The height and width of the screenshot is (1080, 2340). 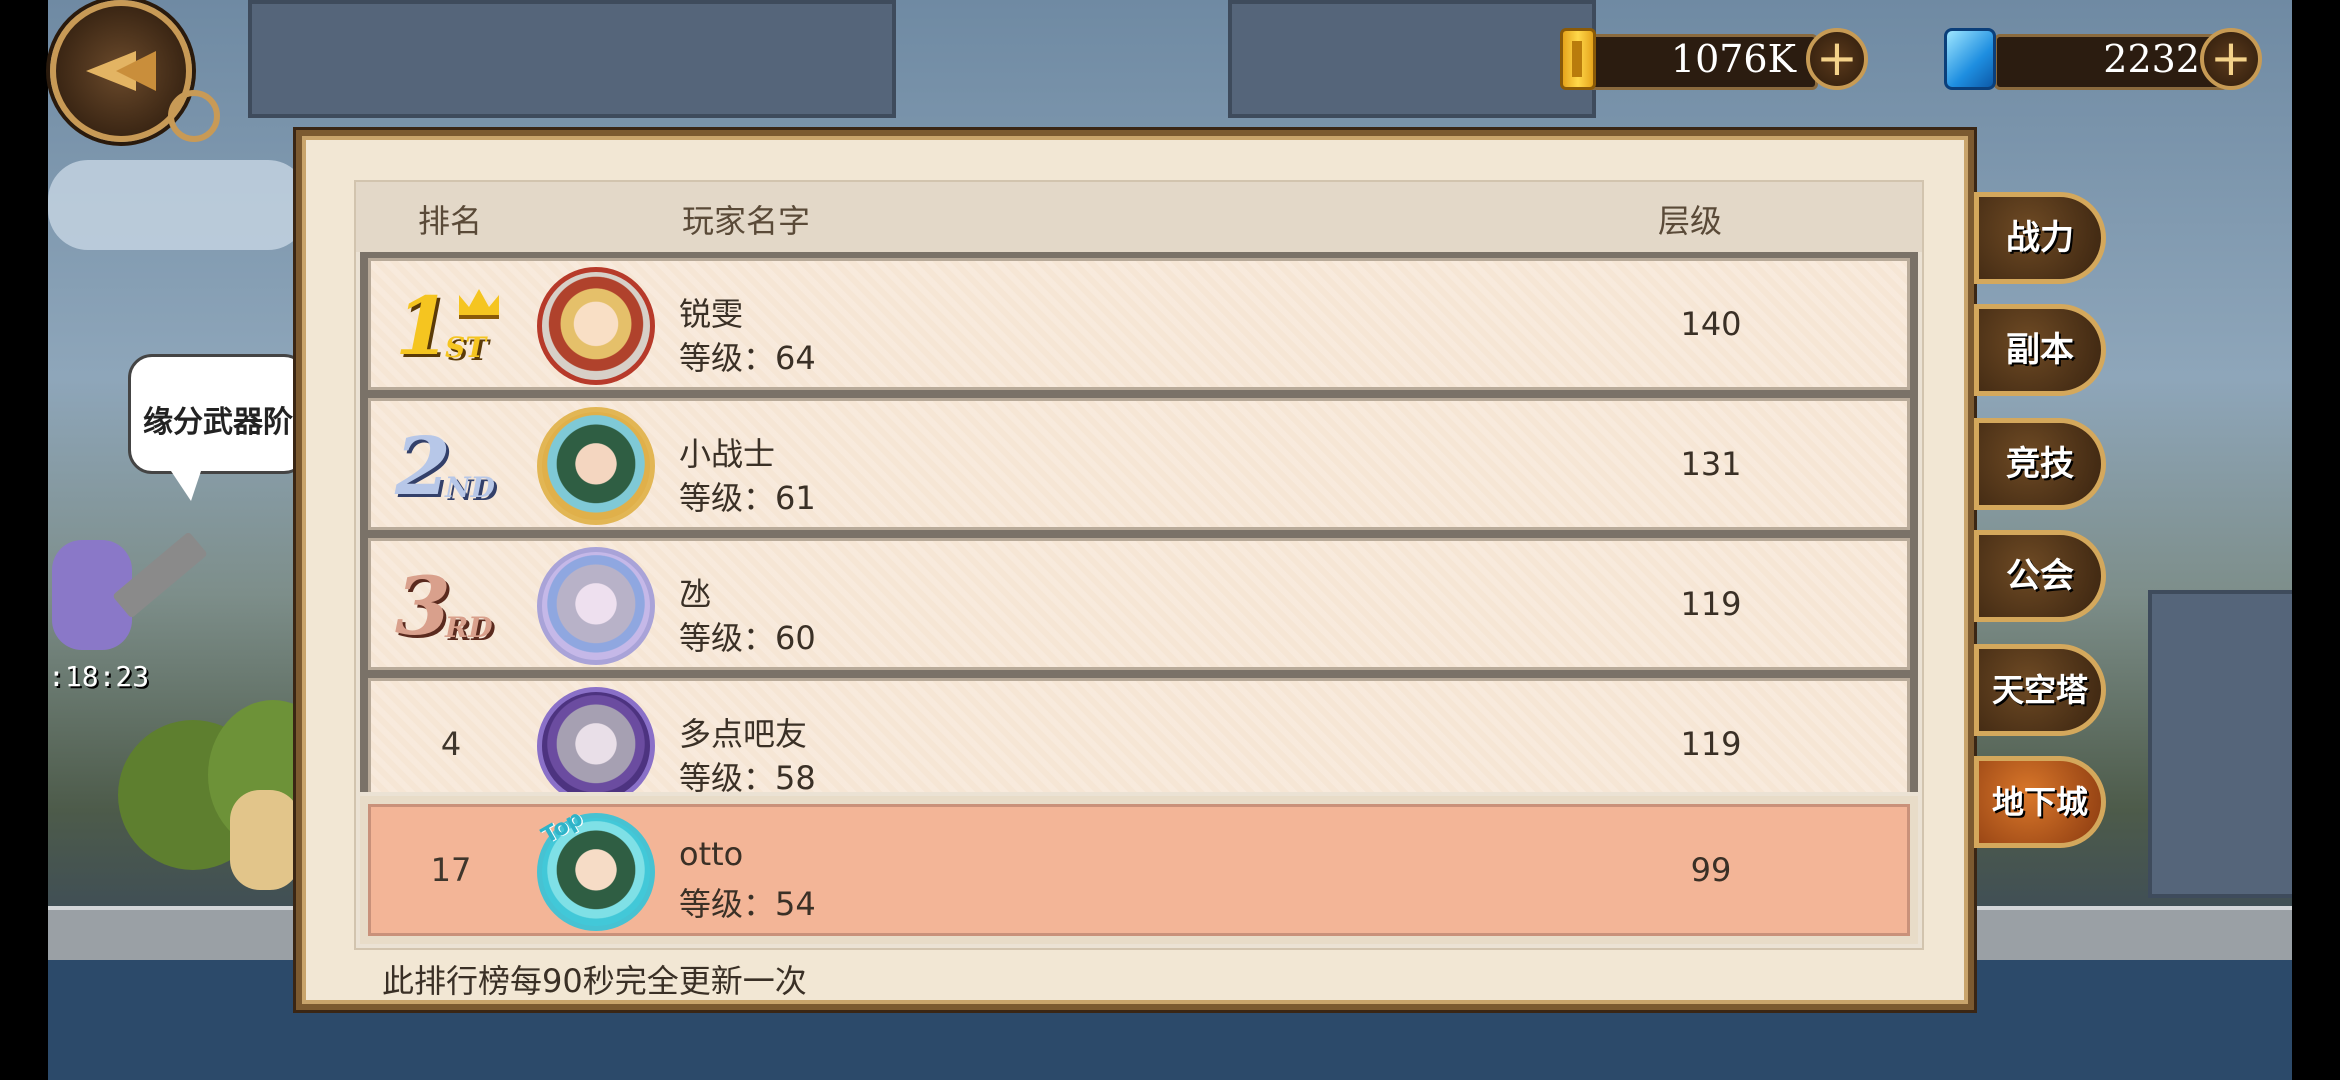 I want to click on player-name: 多点吧友, so click(x=743, y=734).